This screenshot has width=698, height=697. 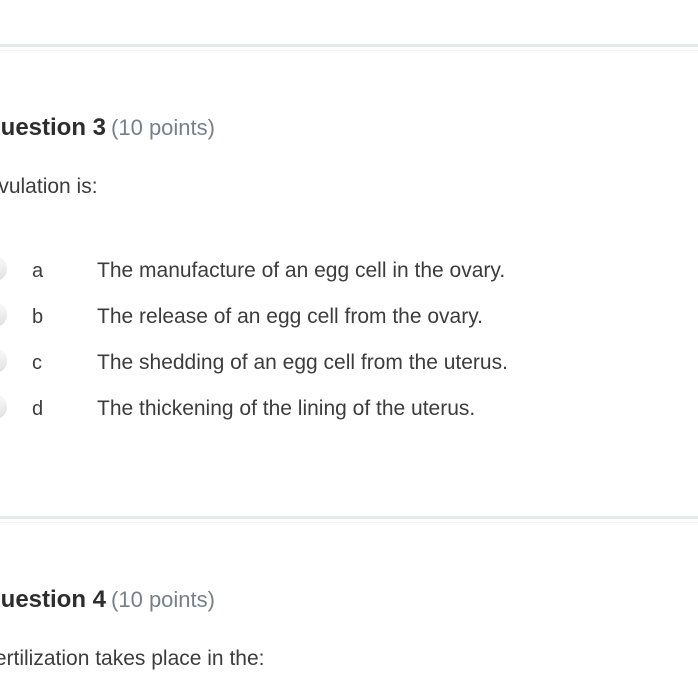 I want to click on question-3-label: Question 3, so click(x=53, y=127).